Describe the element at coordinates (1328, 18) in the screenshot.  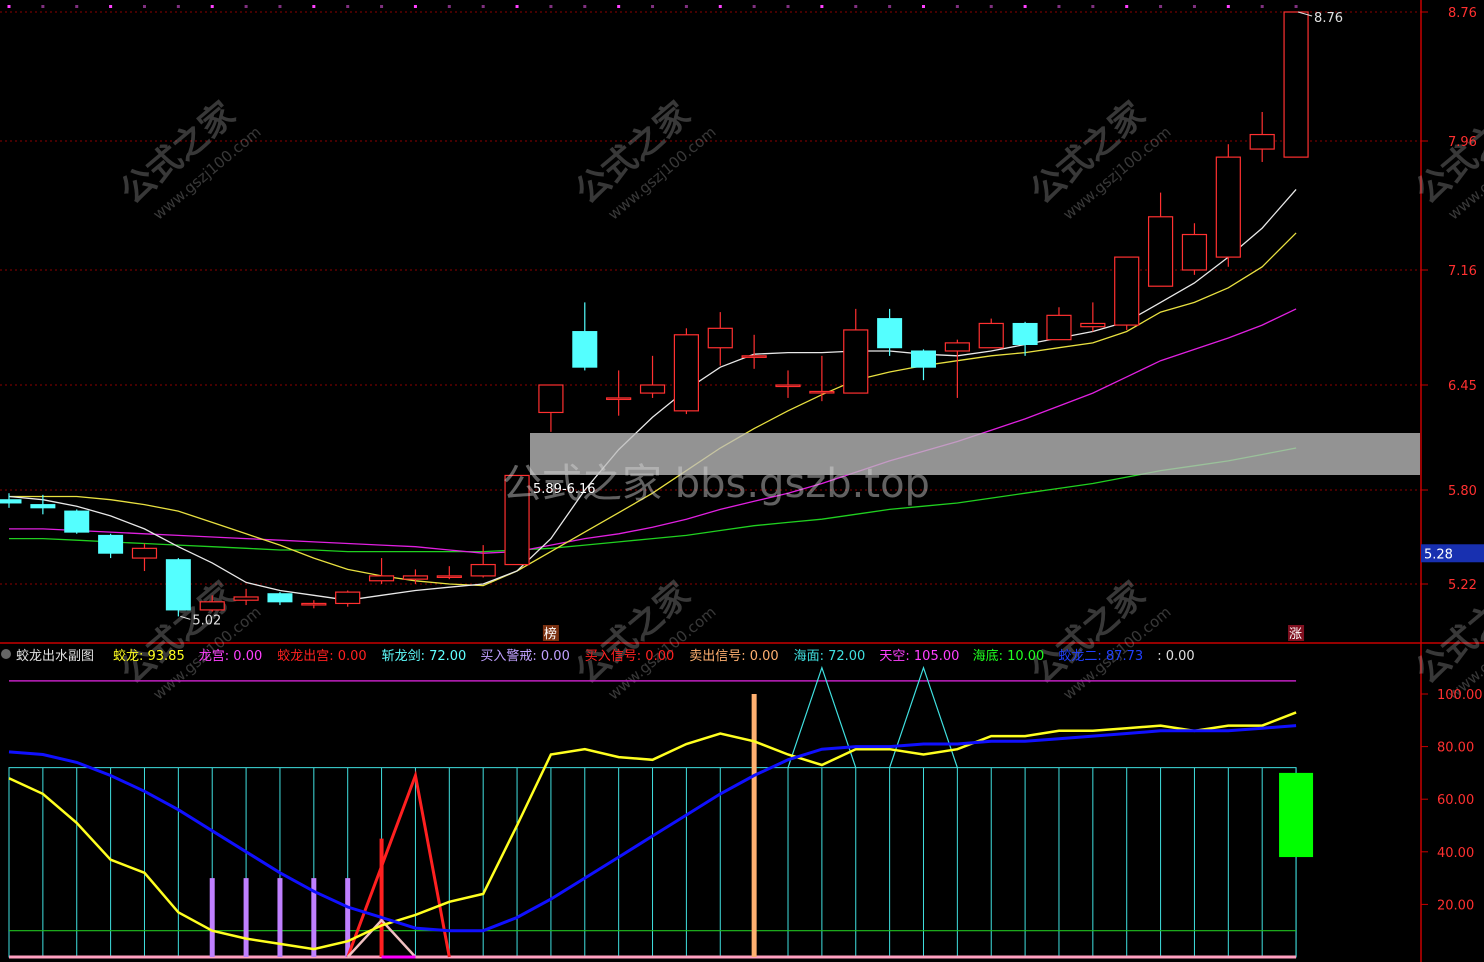
I see `high-price-label: 8.76` at that location.